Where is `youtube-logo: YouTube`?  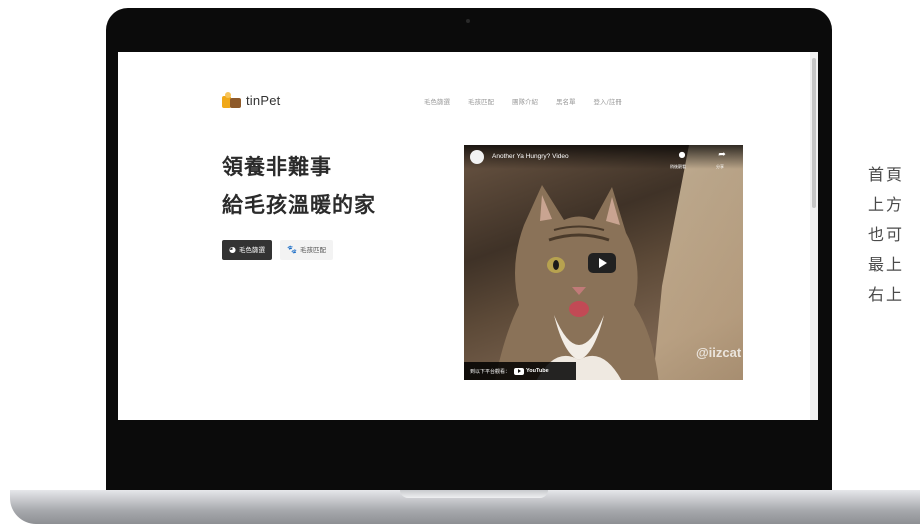
youtube-logo: YouTube is located at coordinates (531, 371).